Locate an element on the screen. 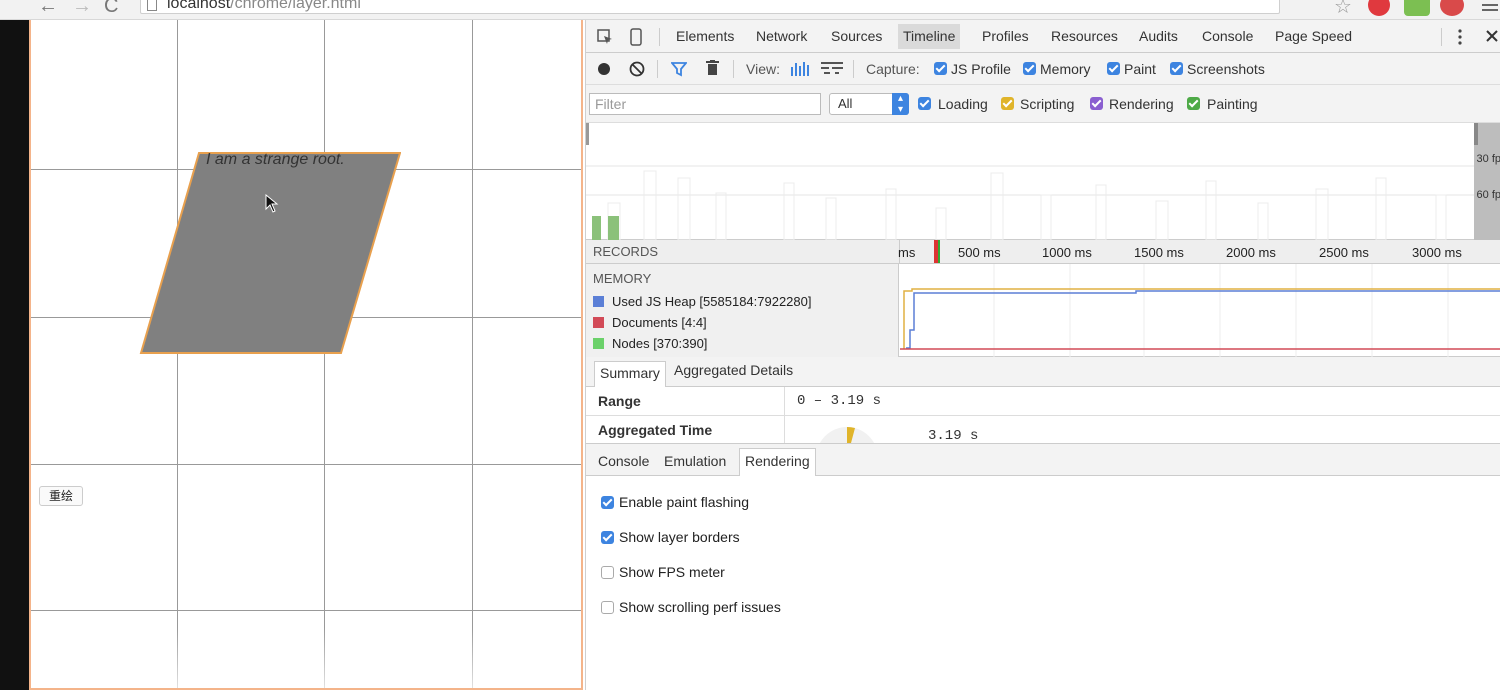  beta-extension-icon is located at coordinates (1417, 8).